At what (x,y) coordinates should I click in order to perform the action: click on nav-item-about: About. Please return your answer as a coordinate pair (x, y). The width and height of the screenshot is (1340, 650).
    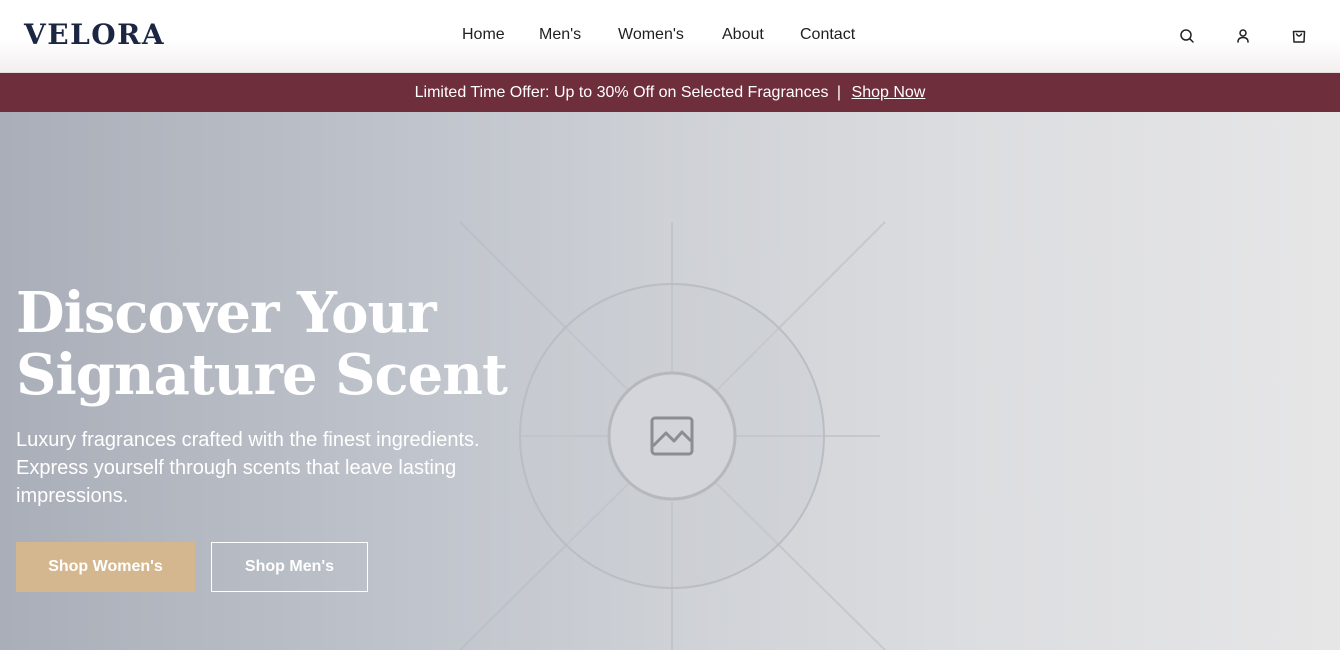
    Looking at the image, I should click on (743, 35).